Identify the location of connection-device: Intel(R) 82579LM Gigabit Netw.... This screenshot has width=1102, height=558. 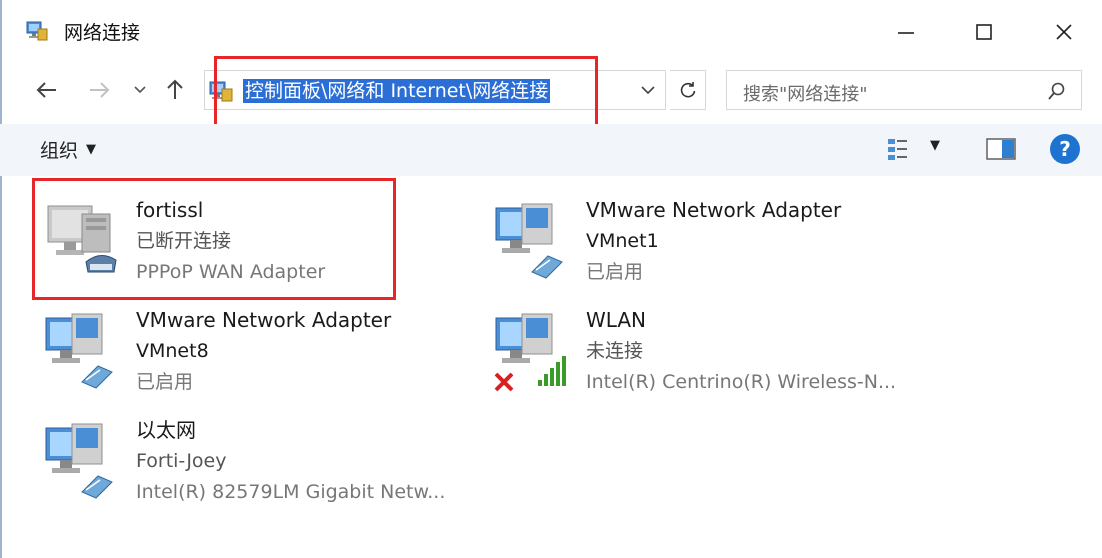
(291, 492).